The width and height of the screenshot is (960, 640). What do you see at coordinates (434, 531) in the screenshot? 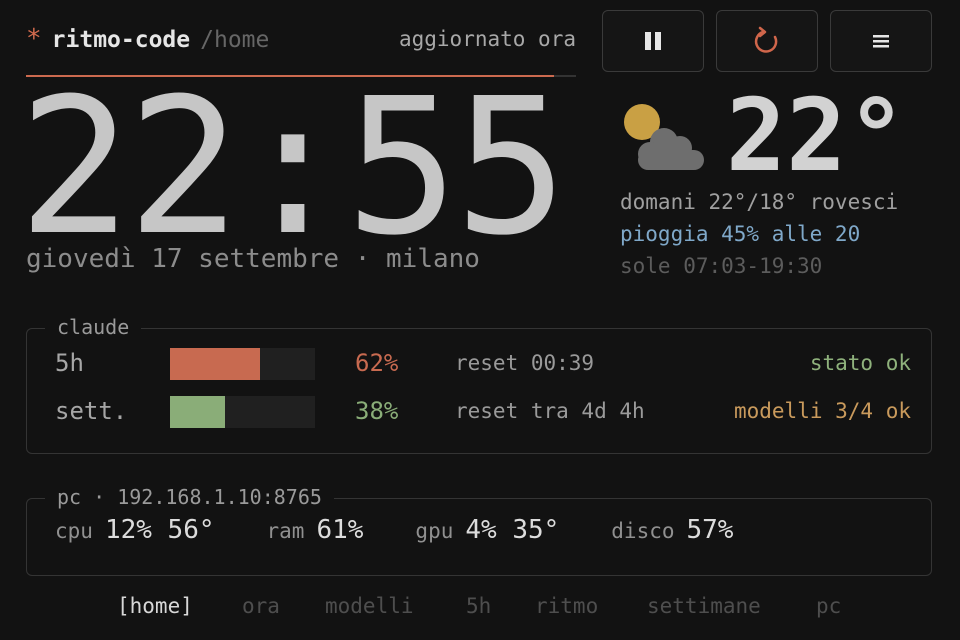
I see `stat-key: gpu` at bounding box center [434, 531].